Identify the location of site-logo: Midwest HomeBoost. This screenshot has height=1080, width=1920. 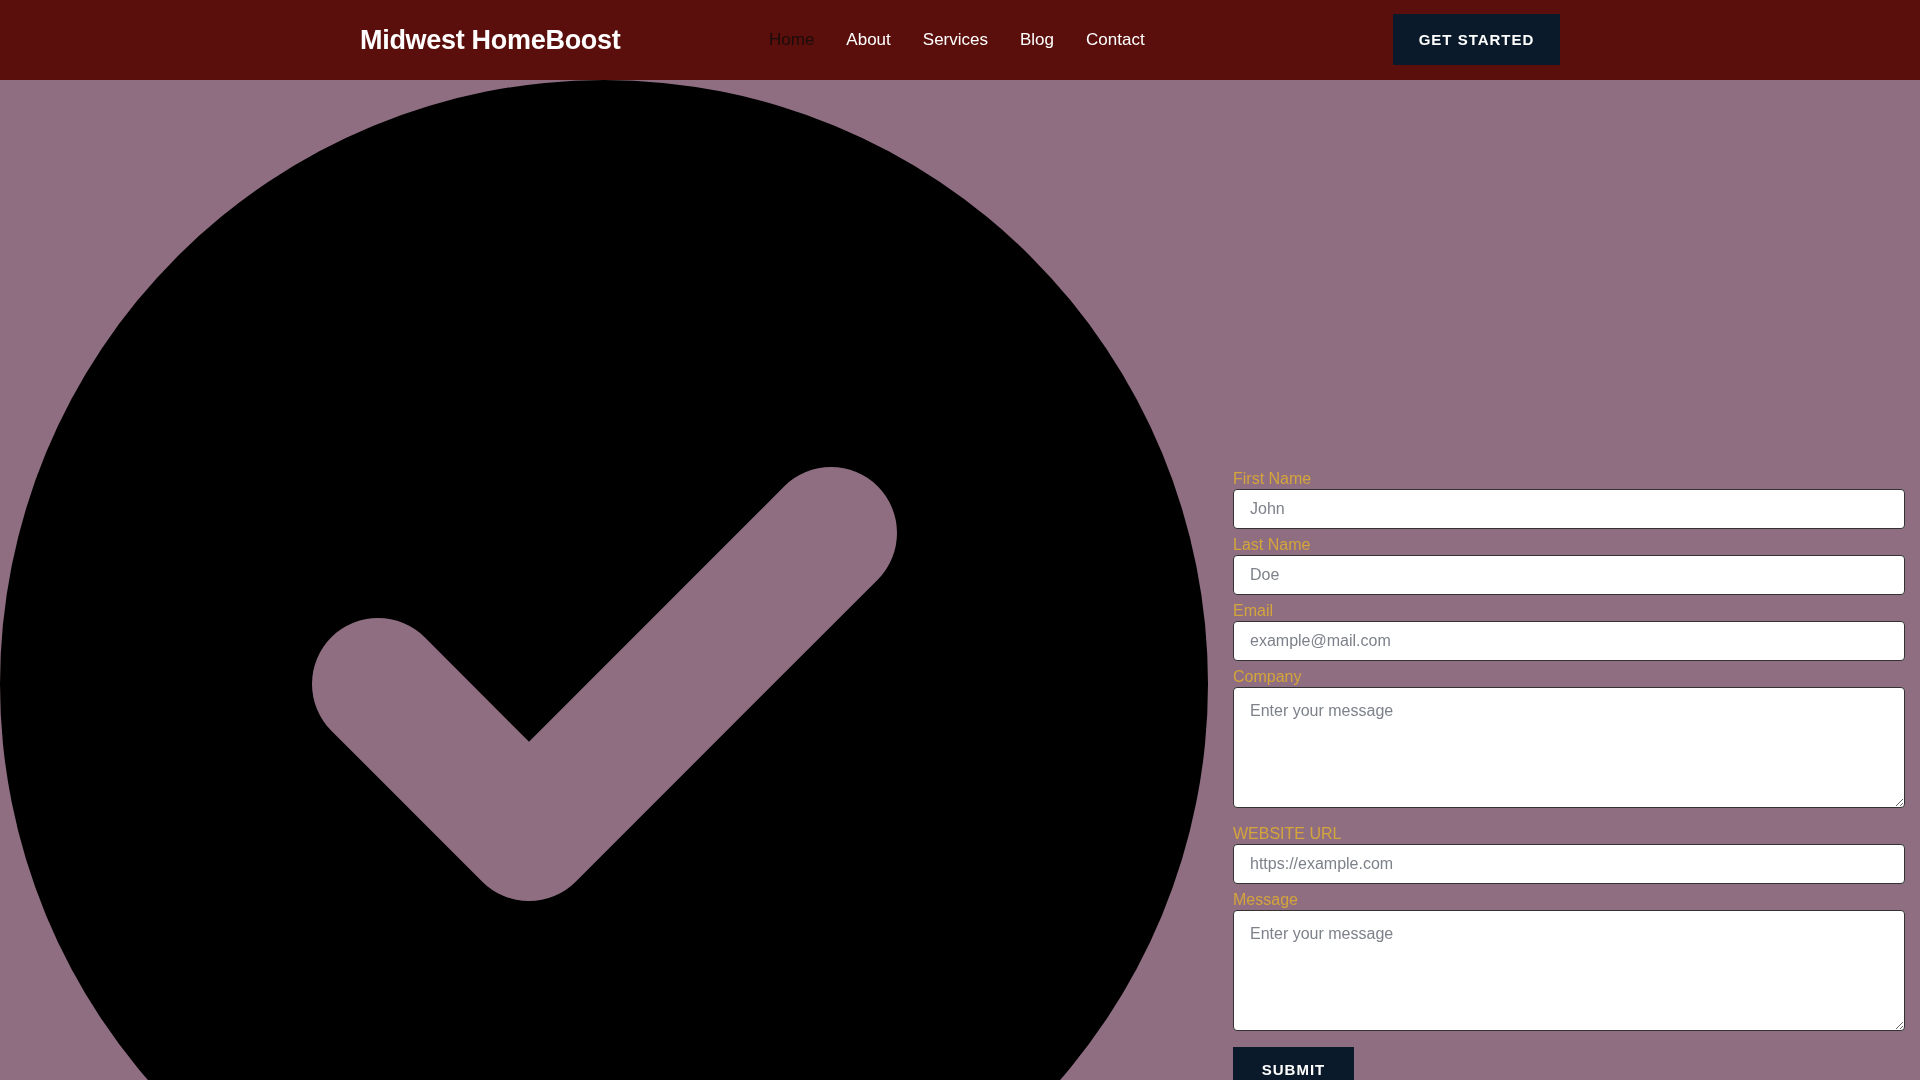
(564, 40).